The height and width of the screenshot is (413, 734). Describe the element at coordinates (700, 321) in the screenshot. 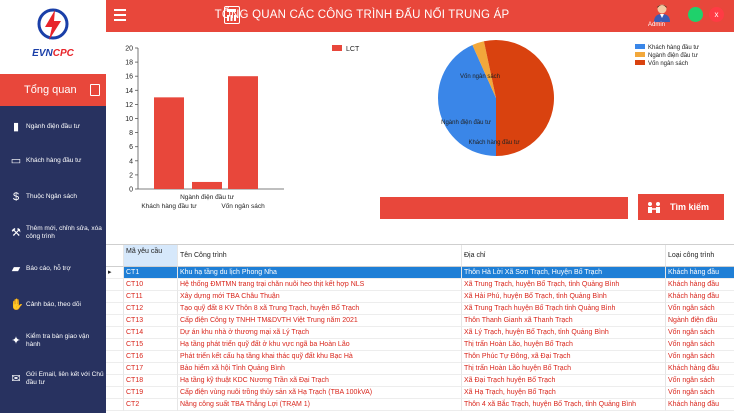

I see `cell-type: Ngành điện đầu` at that location.